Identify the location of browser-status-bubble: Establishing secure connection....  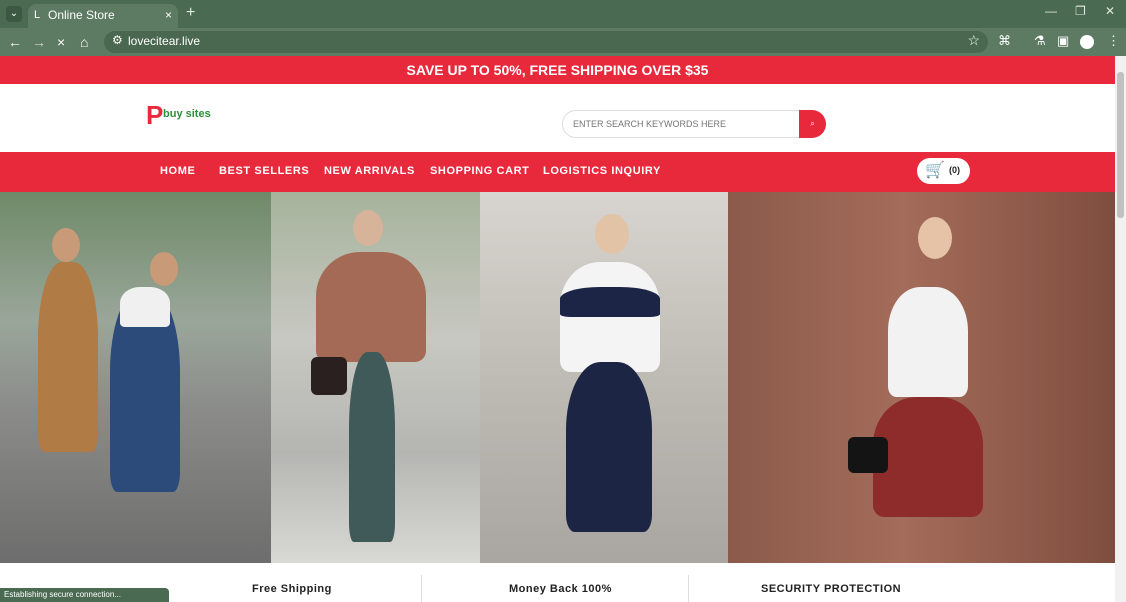
(84, 595).